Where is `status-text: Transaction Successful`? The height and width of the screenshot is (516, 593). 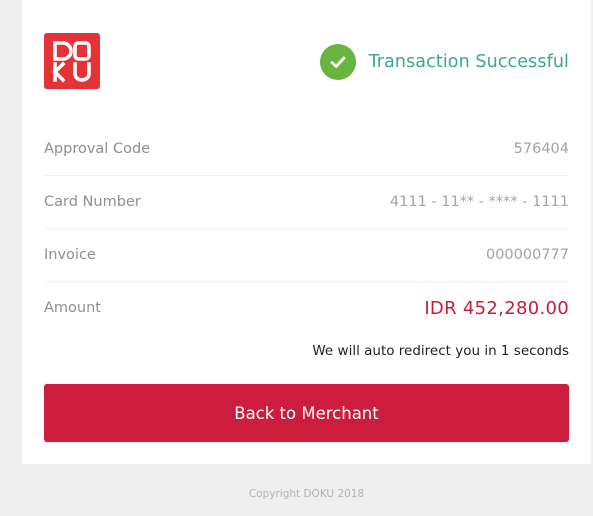
status-text: Transaction Successful is located at coordinates (468, 62).